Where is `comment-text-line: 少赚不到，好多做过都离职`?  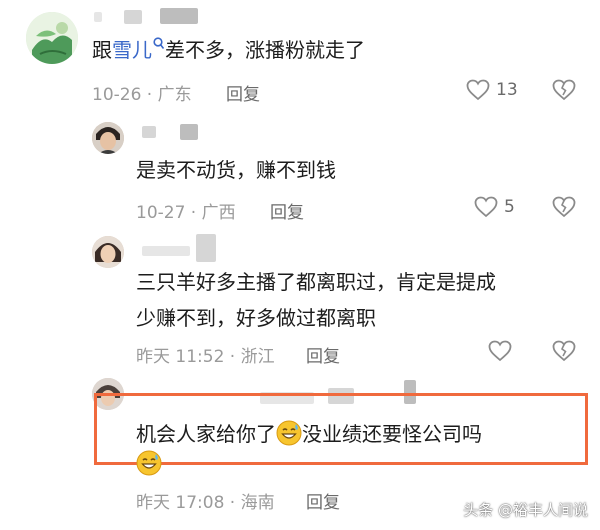 comment-text-line: 少赚不到，好多做过都离职 is located at coordinates (256, 318).